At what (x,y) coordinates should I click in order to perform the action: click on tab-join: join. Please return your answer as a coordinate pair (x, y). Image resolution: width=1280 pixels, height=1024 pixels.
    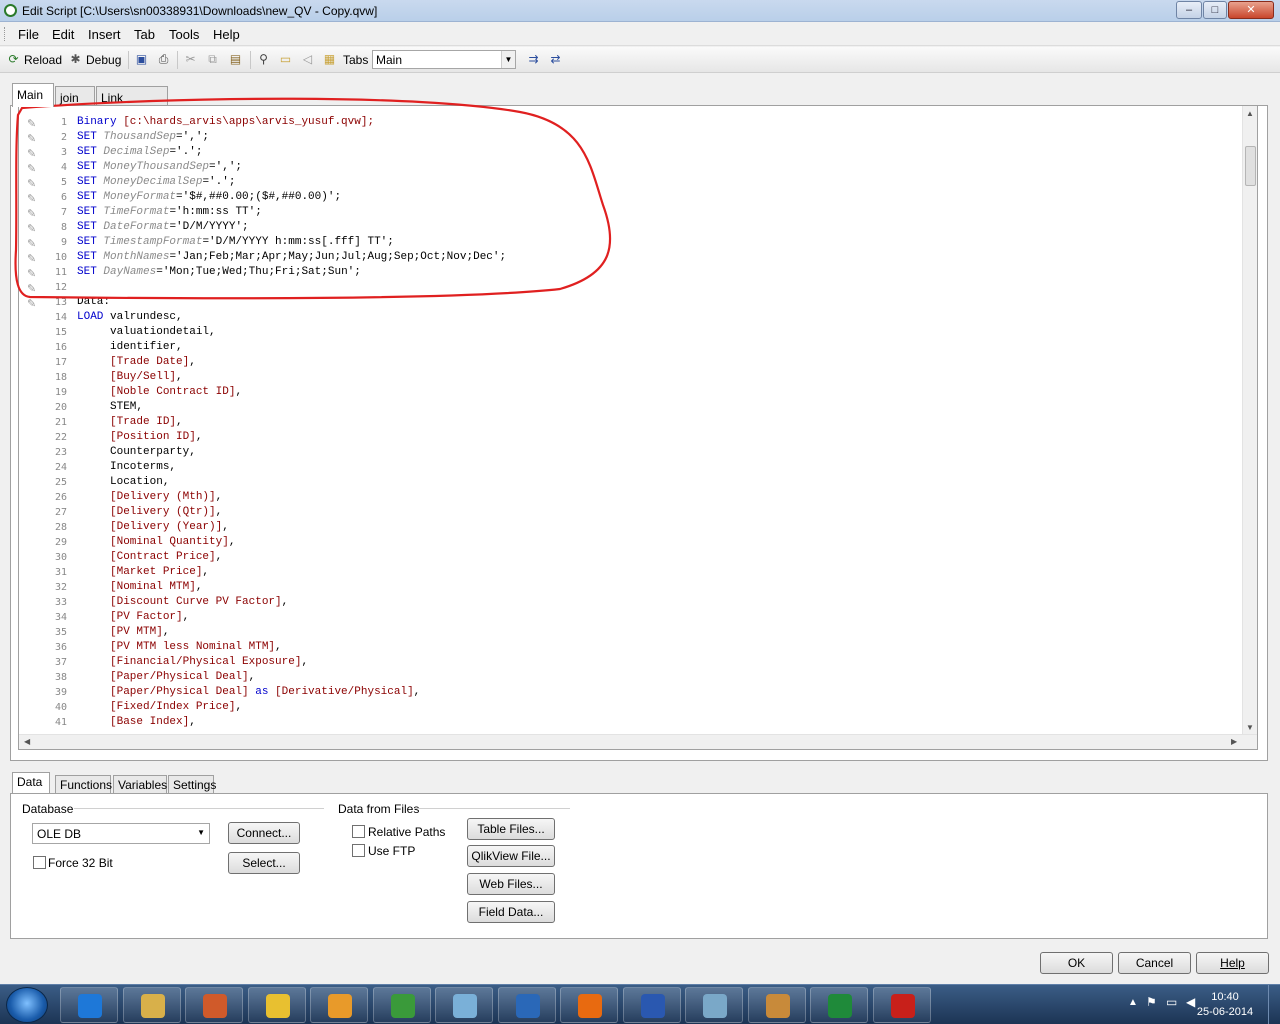
    Looking at the image, I should click on (75, 96).